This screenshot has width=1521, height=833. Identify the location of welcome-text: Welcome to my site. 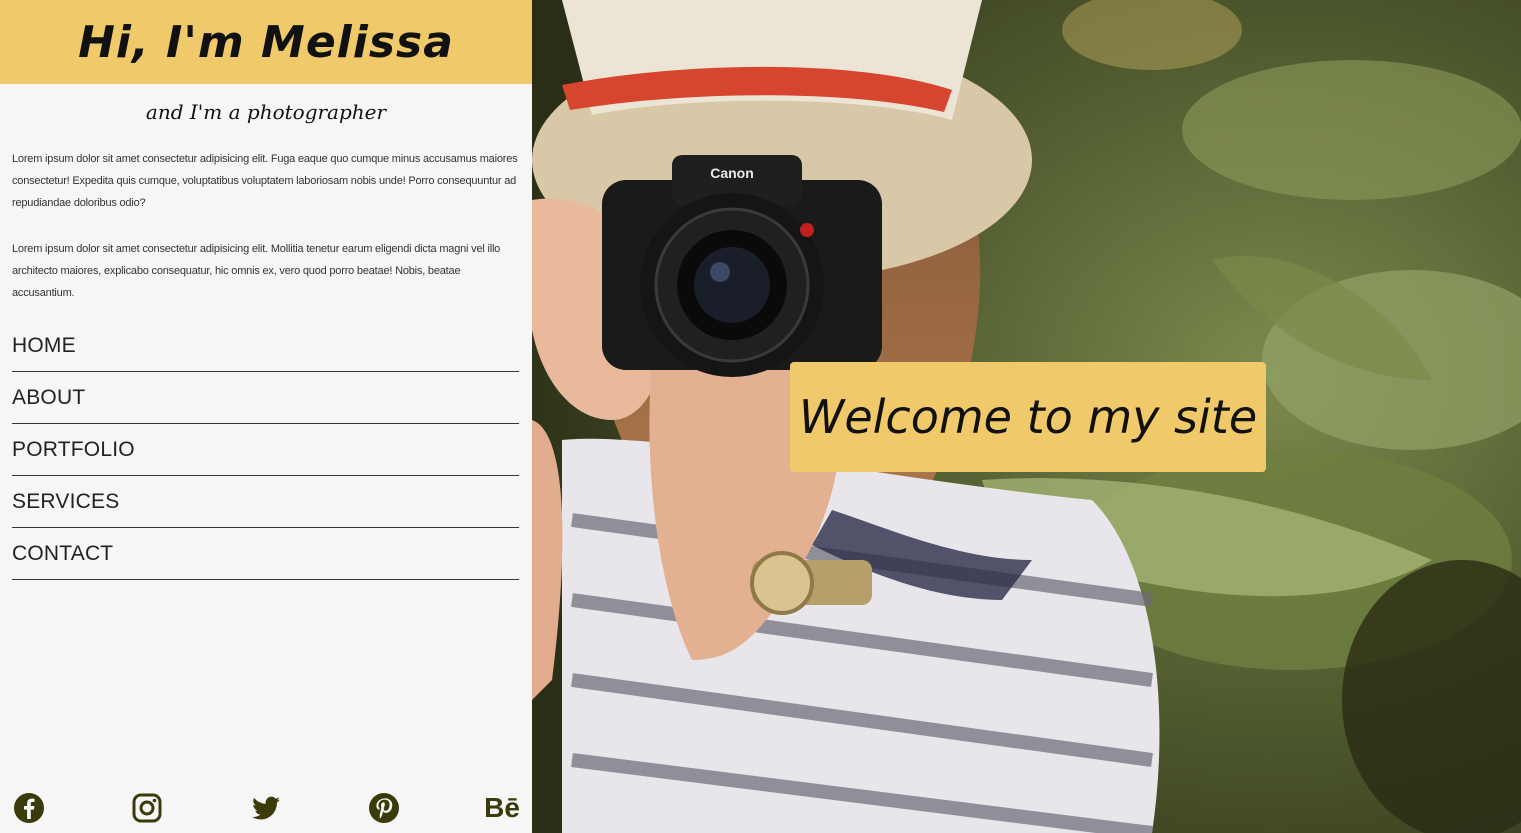
(1028, 417).